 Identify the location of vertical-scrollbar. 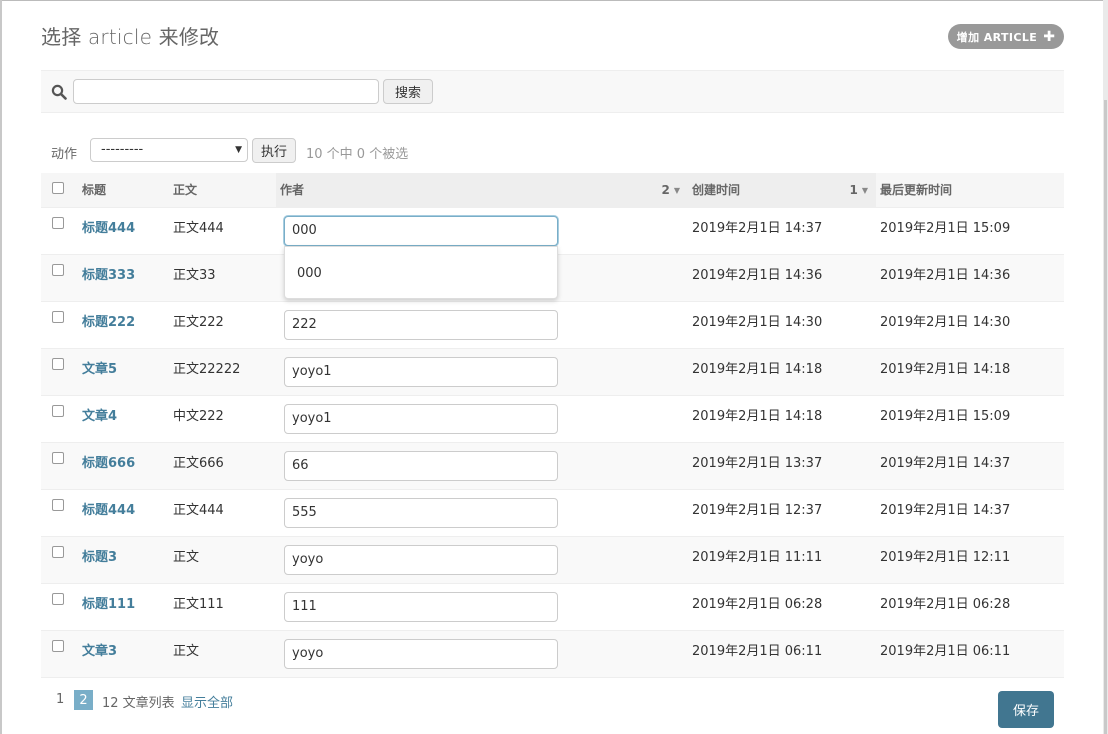
(1105, 367).